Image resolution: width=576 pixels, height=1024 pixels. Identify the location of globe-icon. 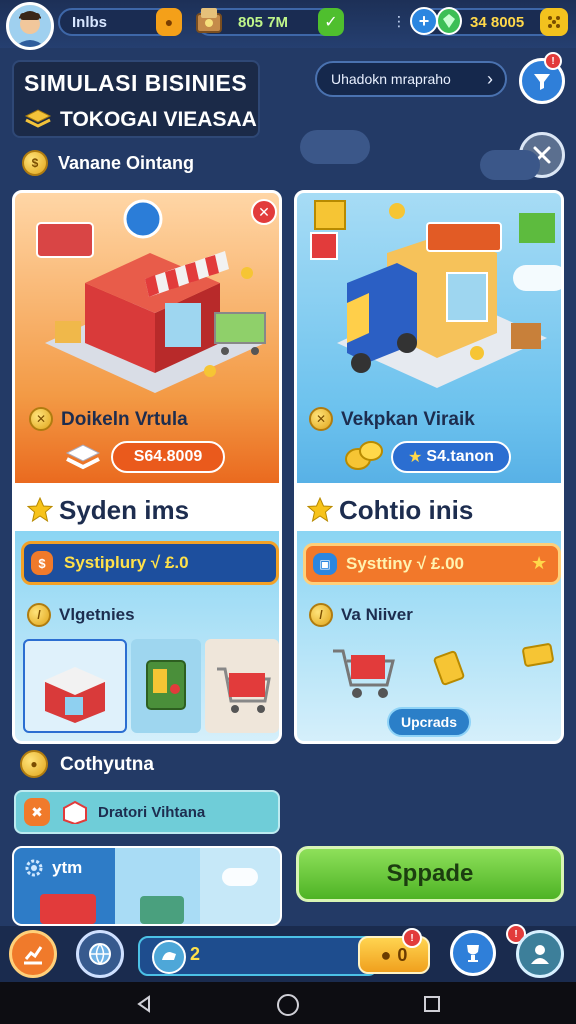
(100, 954).